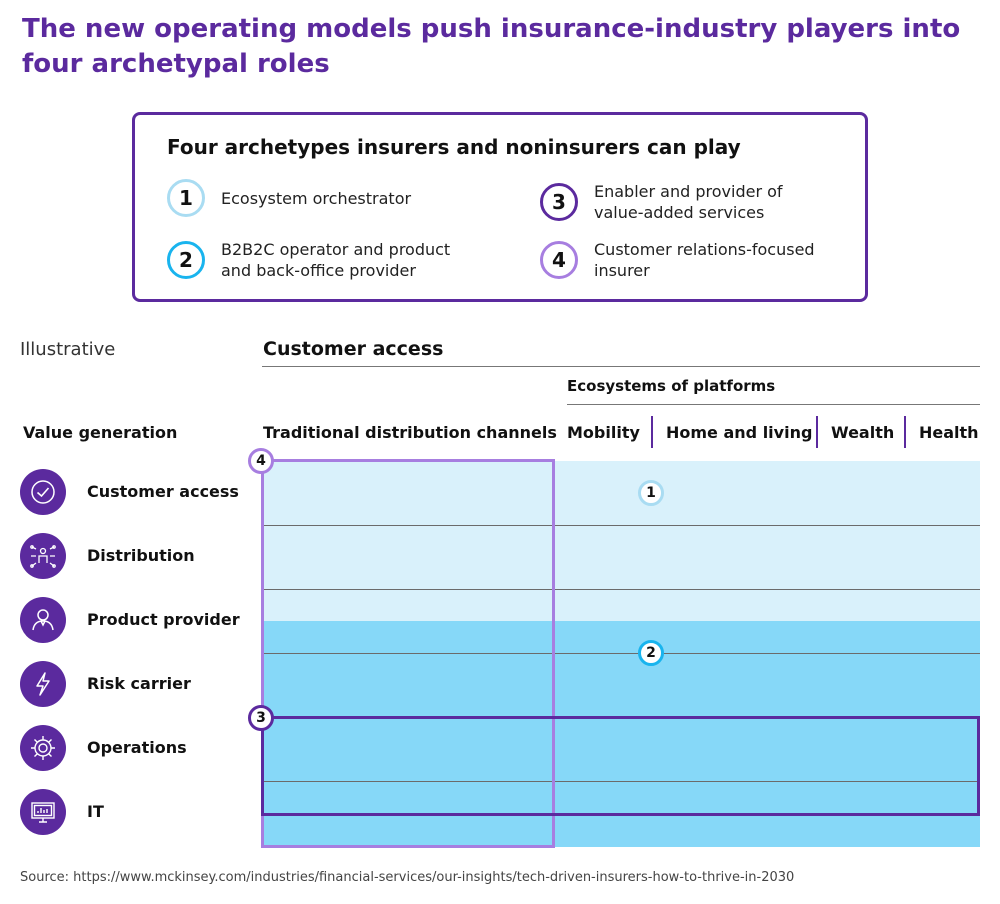 The height and width of the screenshot is (904, 1000). I want to click on gear-icon, so click(43, 748).